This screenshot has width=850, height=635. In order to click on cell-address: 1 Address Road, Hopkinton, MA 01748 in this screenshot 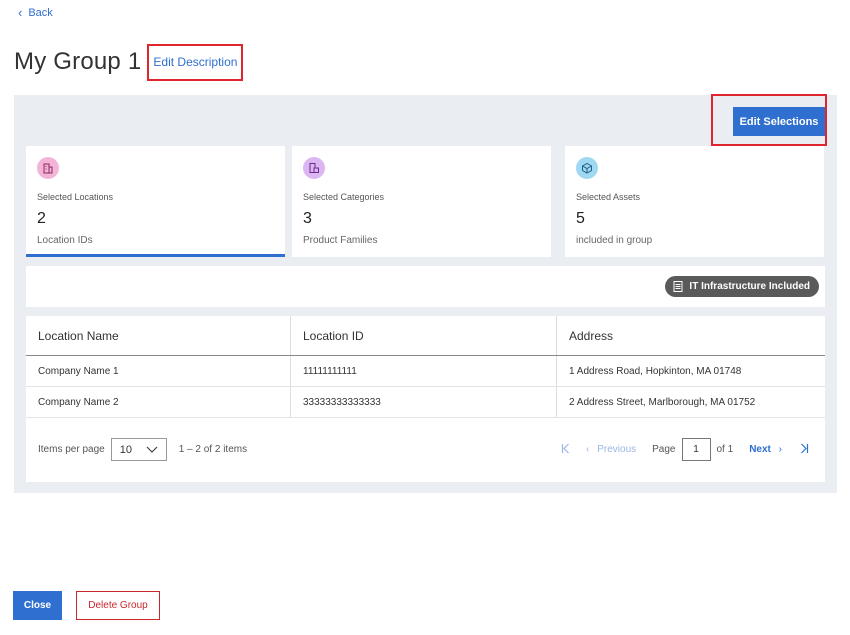, I will do `click(655, 371)`.